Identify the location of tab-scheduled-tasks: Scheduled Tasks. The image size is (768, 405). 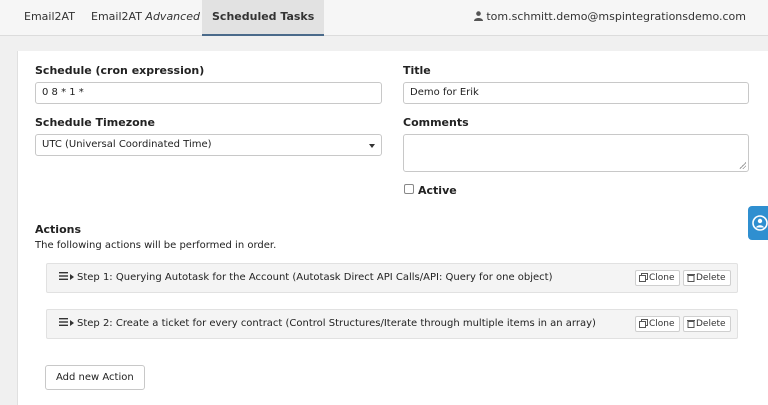
(263, 18).